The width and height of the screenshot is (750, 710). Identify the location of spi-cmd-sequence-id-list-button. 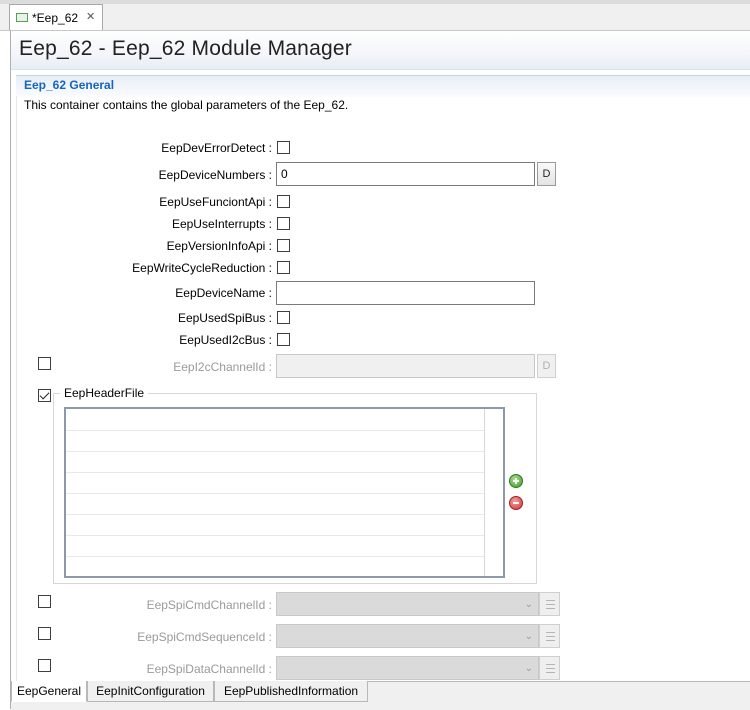
(549, 636).